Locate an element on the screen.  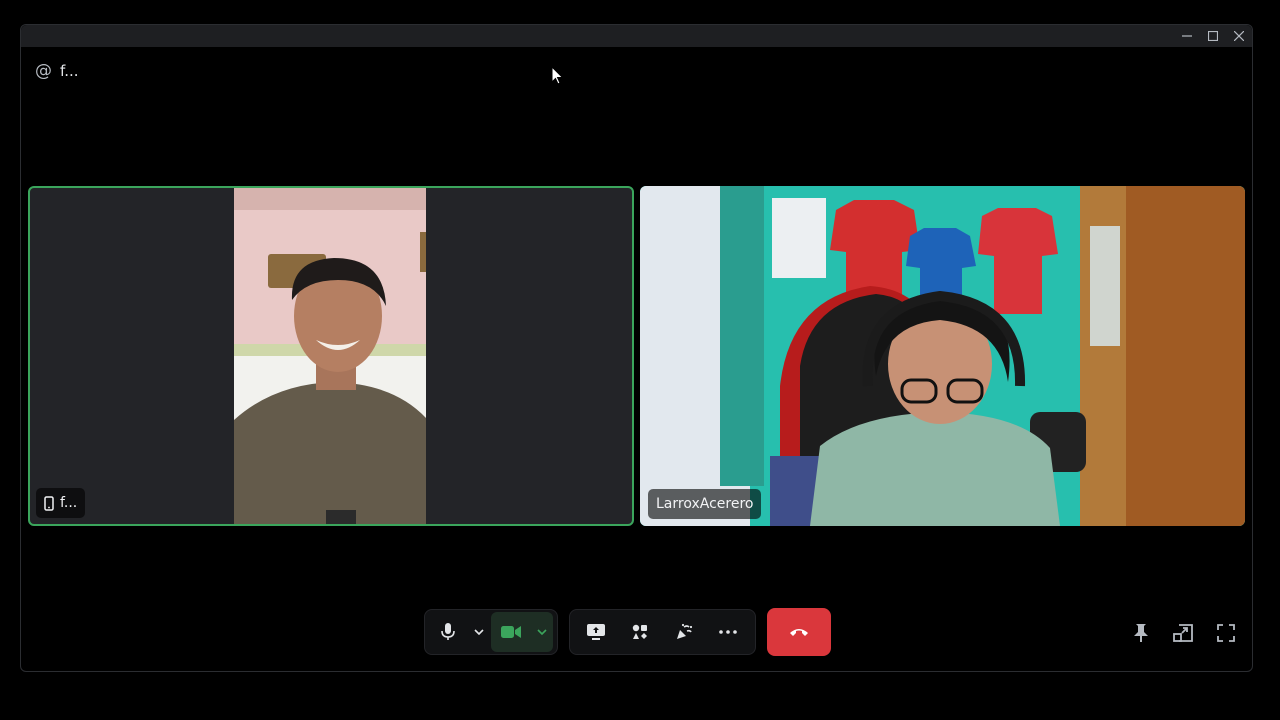
at-icon: @ is located at coordinates (43, 71).